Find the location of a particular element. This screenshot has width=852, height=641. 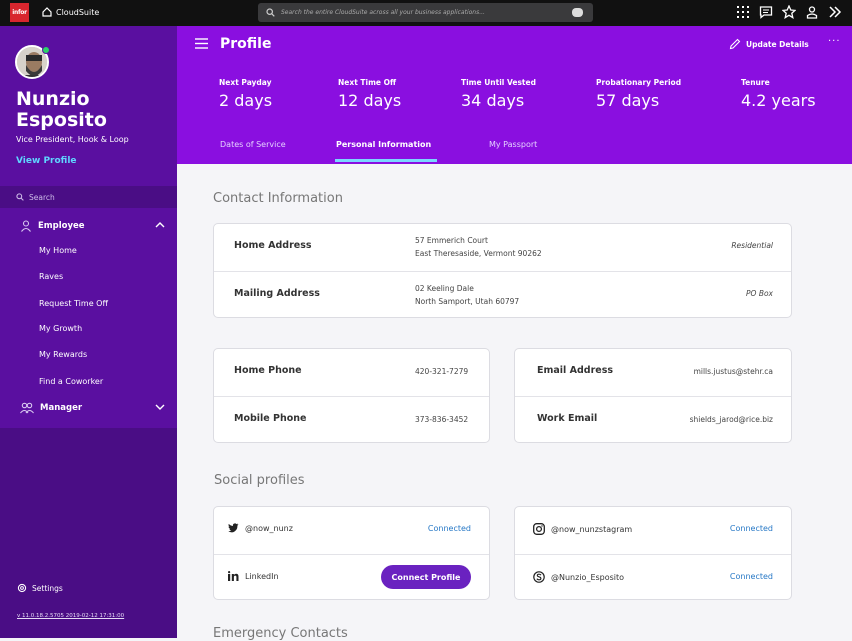

sidebar-item-find-a-coworker: Find a Coworker is located at coordinates (71, 381).